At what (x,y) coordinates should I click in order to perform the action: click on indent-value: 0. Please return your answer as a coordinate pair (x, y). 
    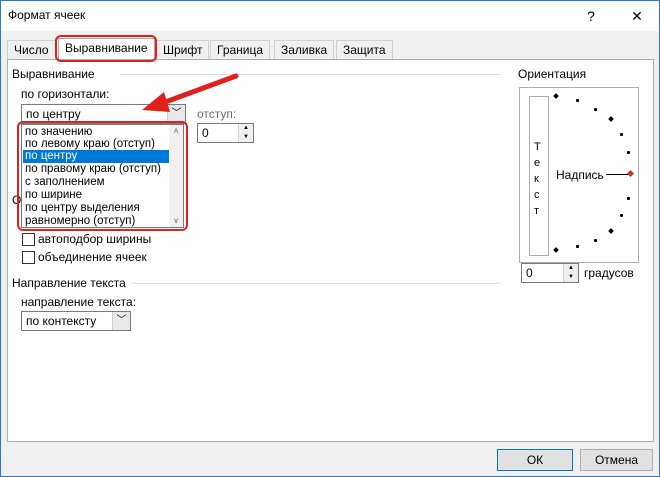
    Looking at the image, I should click on (205, 133).